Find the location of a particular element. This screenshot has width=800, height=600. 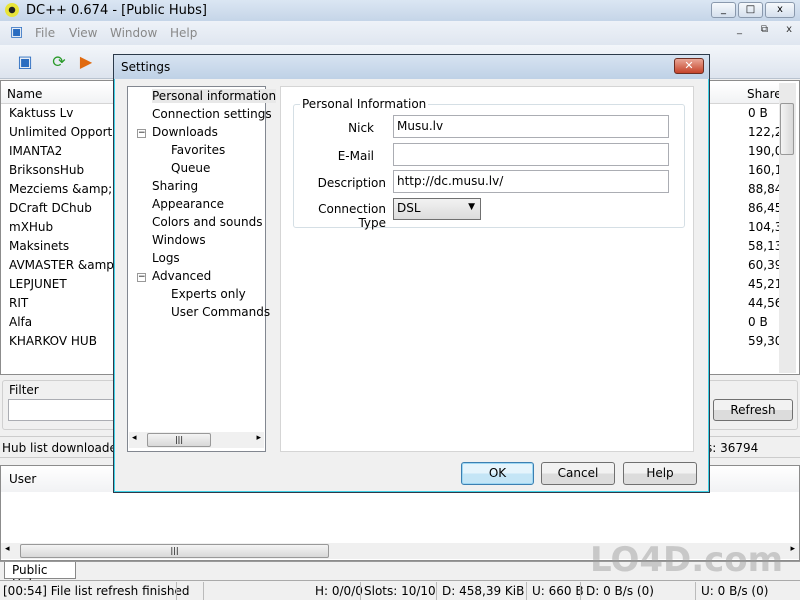

tree-item: Experts only is located at coordinates (208, 294).